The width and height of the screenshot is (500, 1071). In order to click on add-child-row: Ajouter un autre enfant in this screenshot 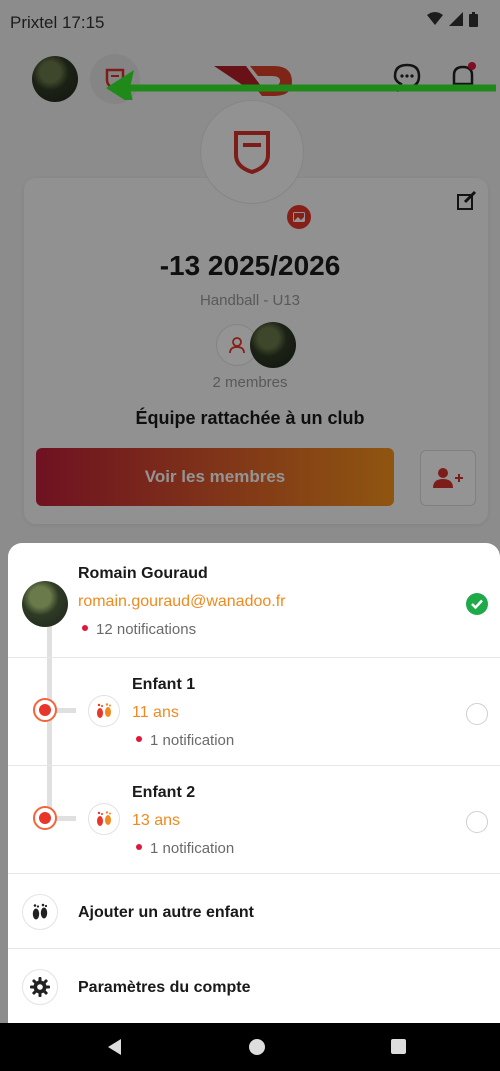, I will do `click(254, 911)`.